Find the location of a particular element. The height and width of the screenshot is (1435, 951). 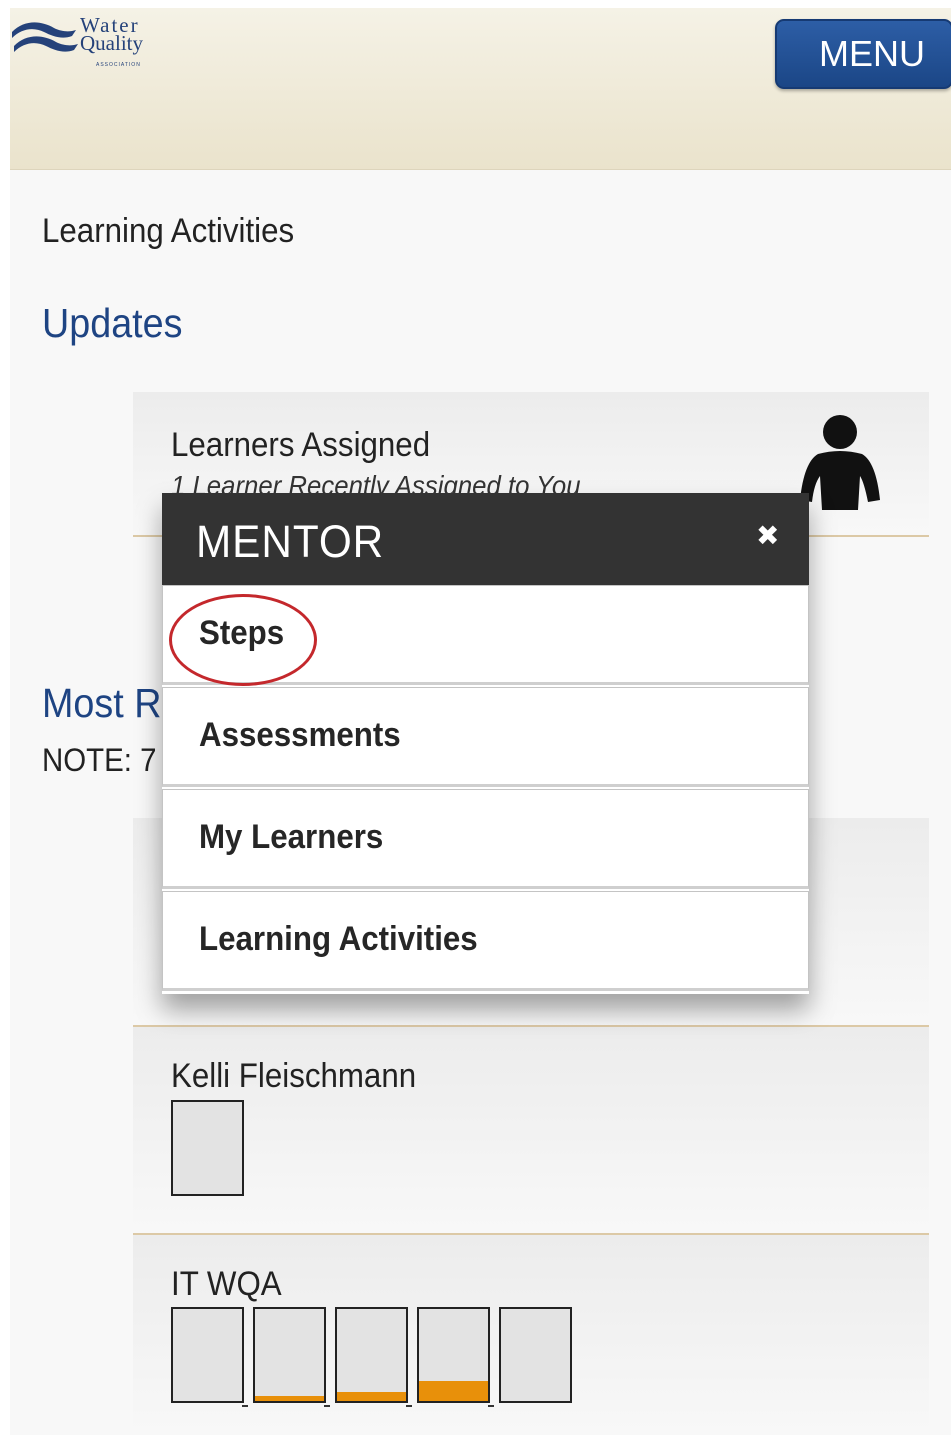

close-icon: ✖ is located at coordinates (767, 536).